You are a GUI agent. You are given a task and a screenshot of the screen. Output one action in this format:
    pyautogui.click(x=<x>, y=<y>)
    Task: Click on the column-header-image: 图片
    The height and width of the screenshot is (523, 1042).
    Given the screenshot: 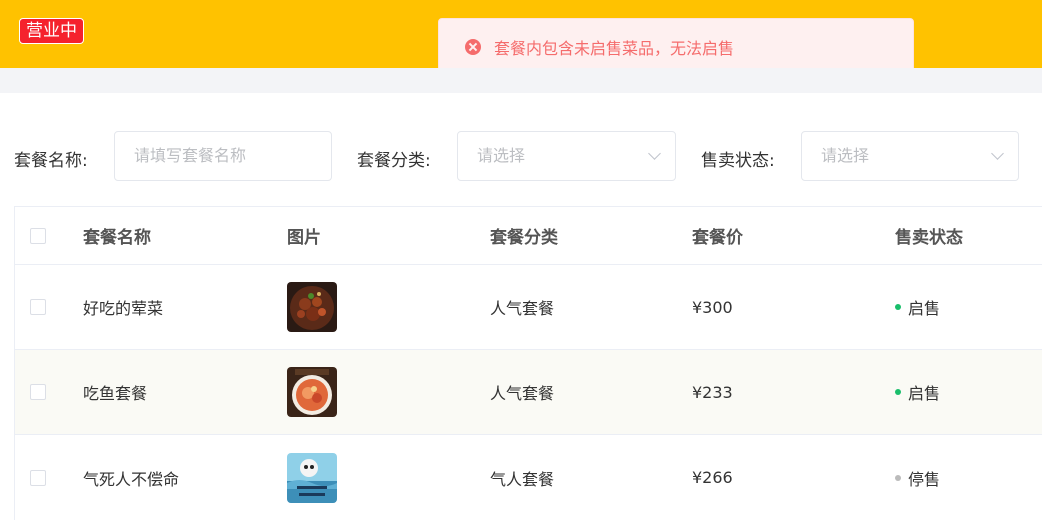 What is the action you would take?
    pyautogui.click(x=304, y=238)
    